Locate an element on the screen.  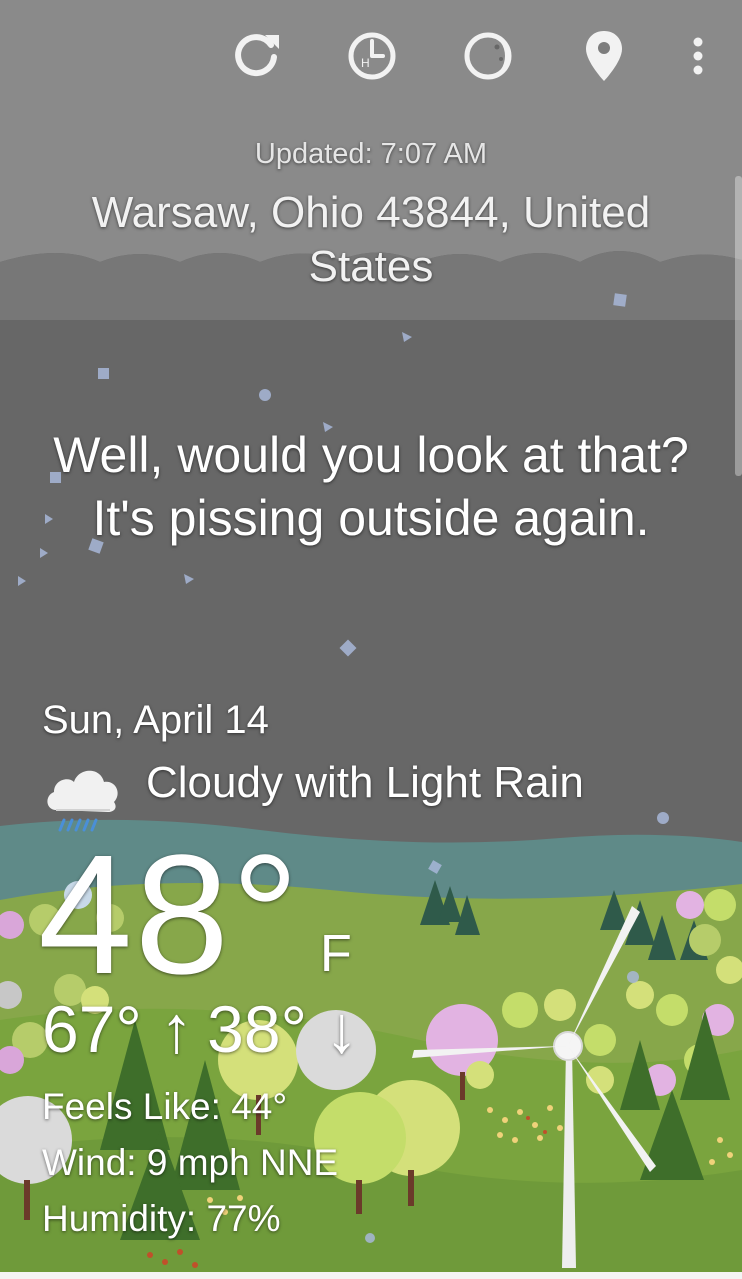
temperature-unit: F is located at coordinates (336, 954).